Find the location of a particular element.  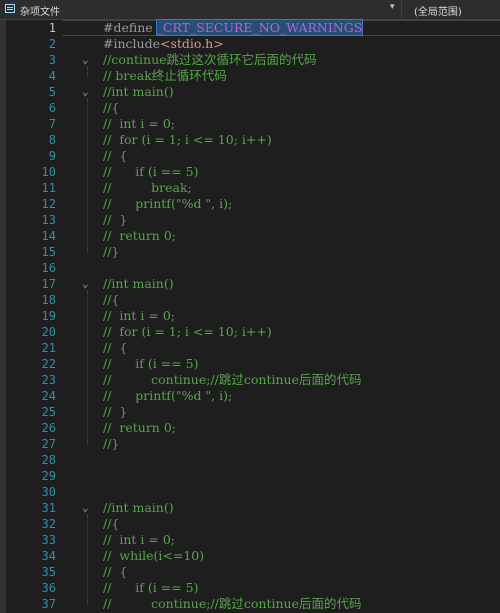

line-number: 8 is located at coordinates (52, 140).